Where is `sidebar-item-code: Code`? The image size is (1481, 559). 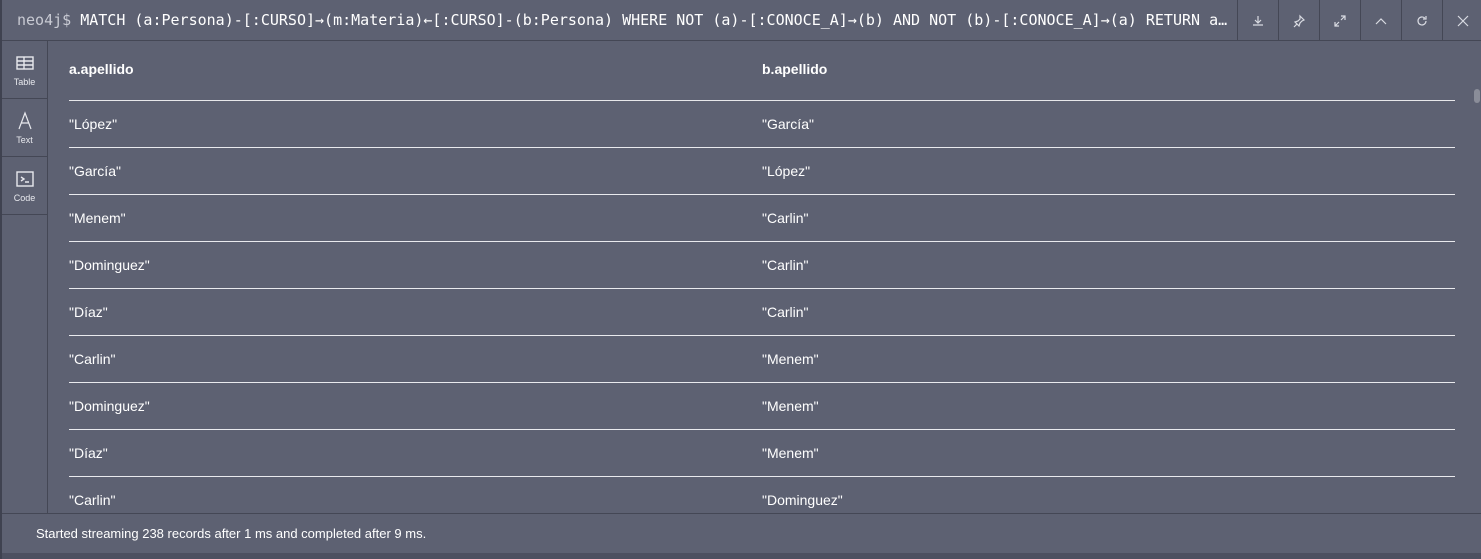 sidebar-item-code: Code is located at coordinates (24, 186).